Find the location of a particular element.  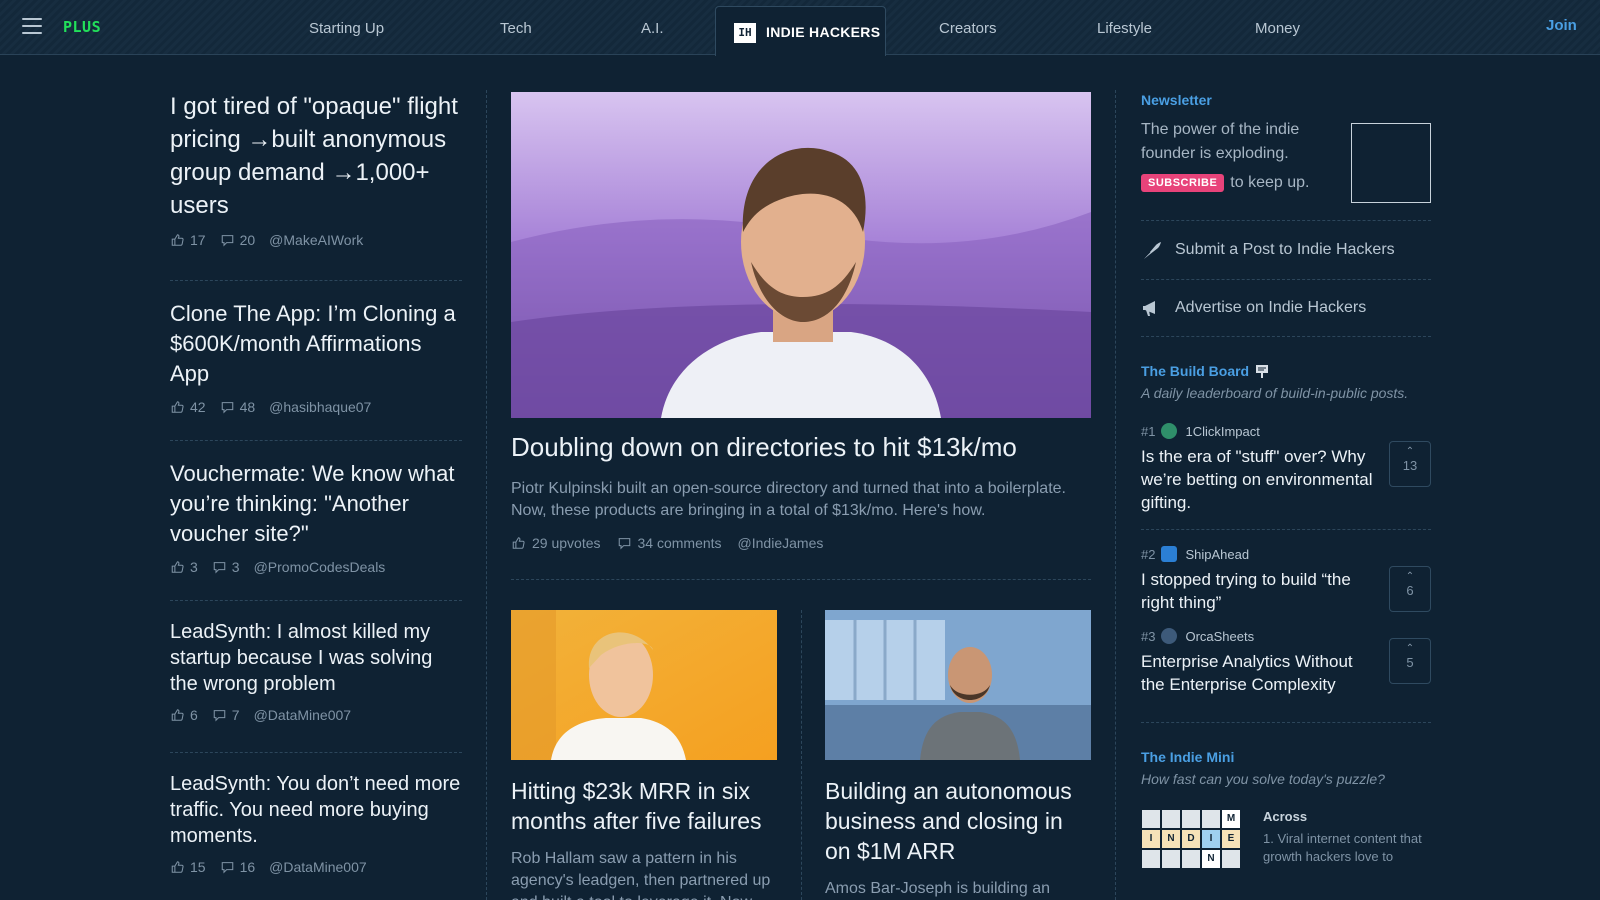

office-illustration is located at coordinates (958, 685).